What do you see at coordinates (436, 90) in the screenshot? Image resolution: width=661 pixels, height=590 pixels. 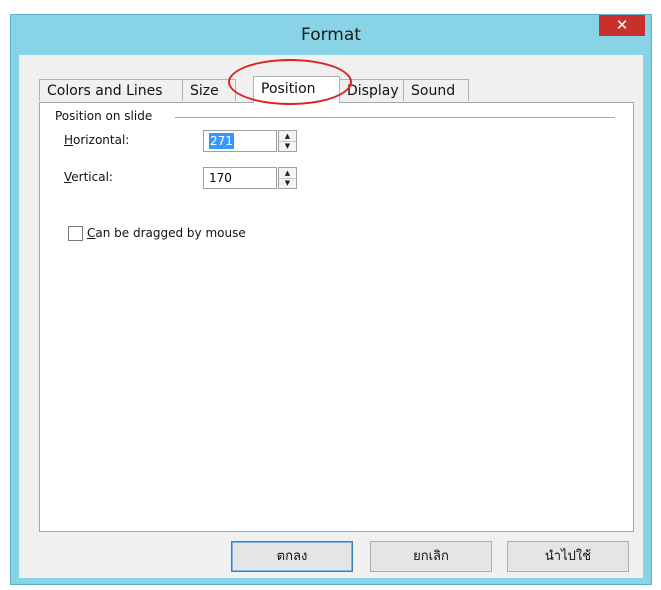 I see `tab-sound: Sound` at bounding box center [436, 90].